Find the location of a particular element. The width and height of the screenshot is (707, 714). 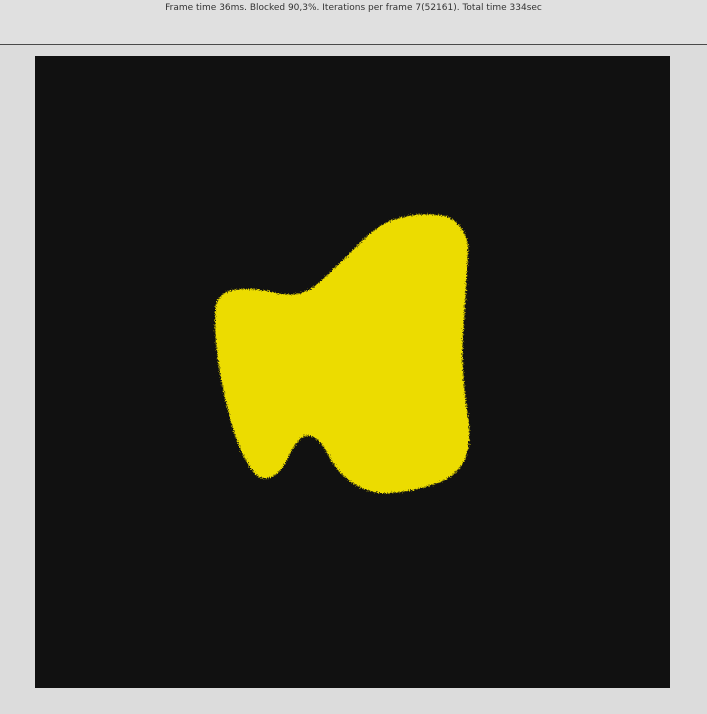

simulation-svg is located at coordinates (342, 354).